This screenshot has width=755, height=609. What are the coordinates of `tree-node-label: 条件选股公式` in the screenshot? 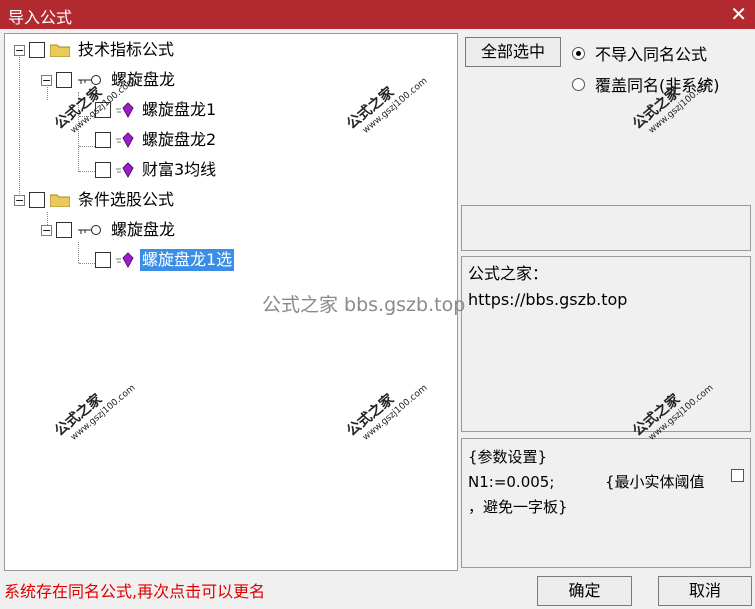 It's located at (126, 200).